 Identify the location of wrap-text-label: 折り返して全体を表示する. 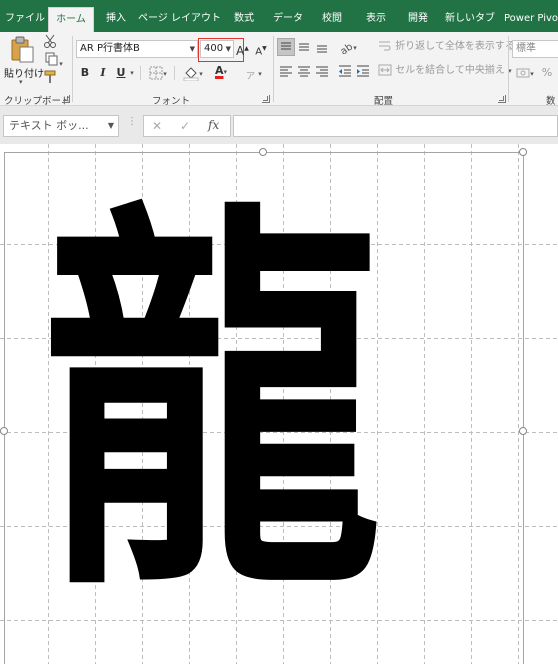
(455, 46).